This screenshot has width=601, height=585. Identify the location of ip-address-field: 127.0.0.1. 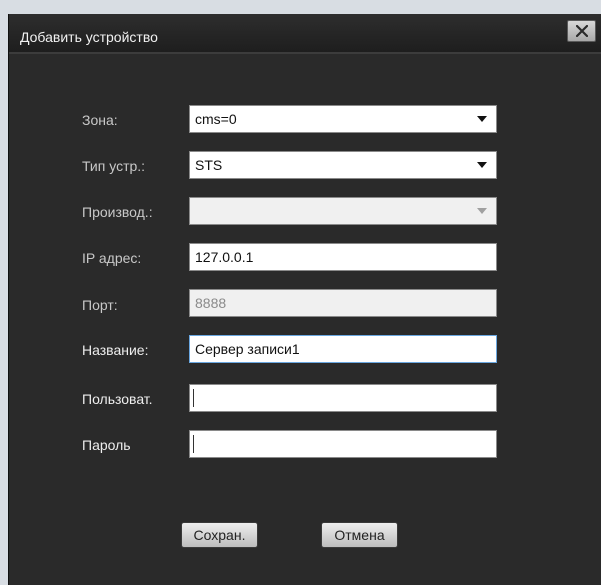
(343, 257).